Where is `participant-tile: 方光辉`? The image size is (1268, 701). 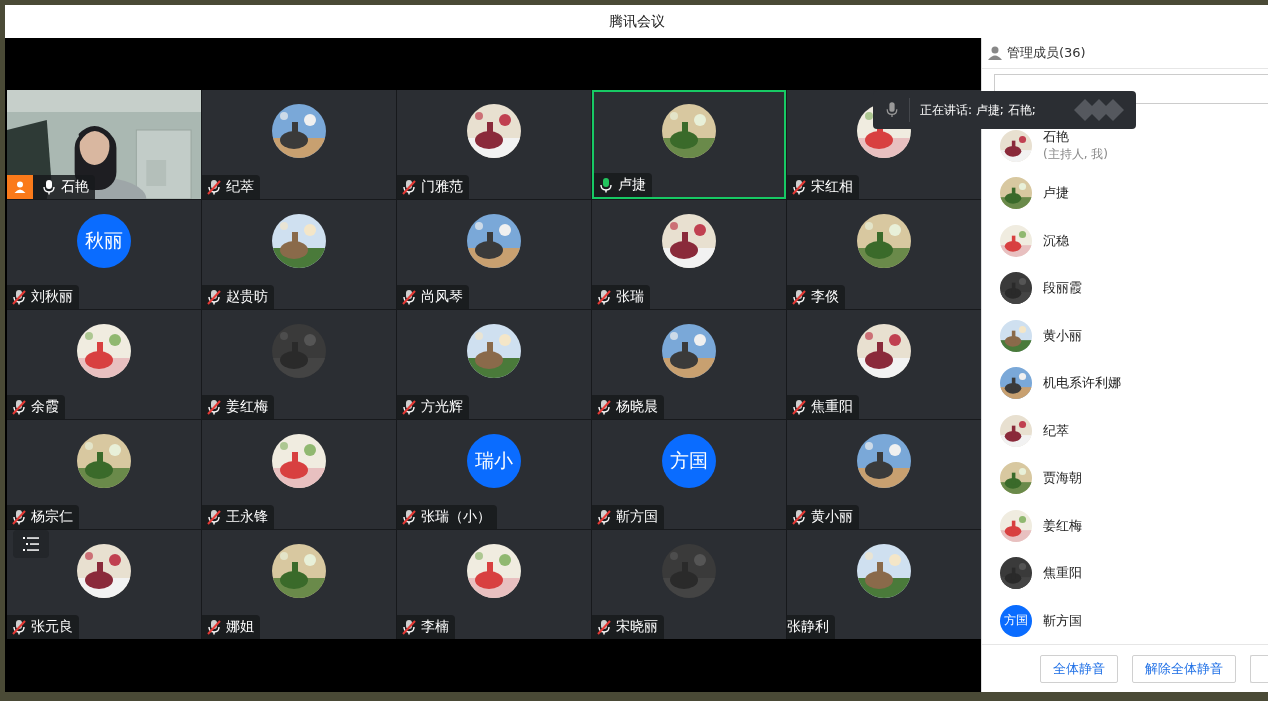
participant-tile: 方光辉 is located at coordinates (494, 364).